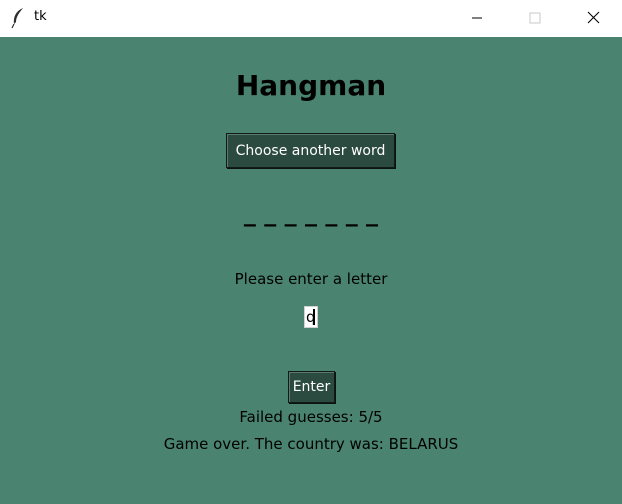 This screenshot has height=504, width=622. I want to click on text-caret, so click(314, 317).